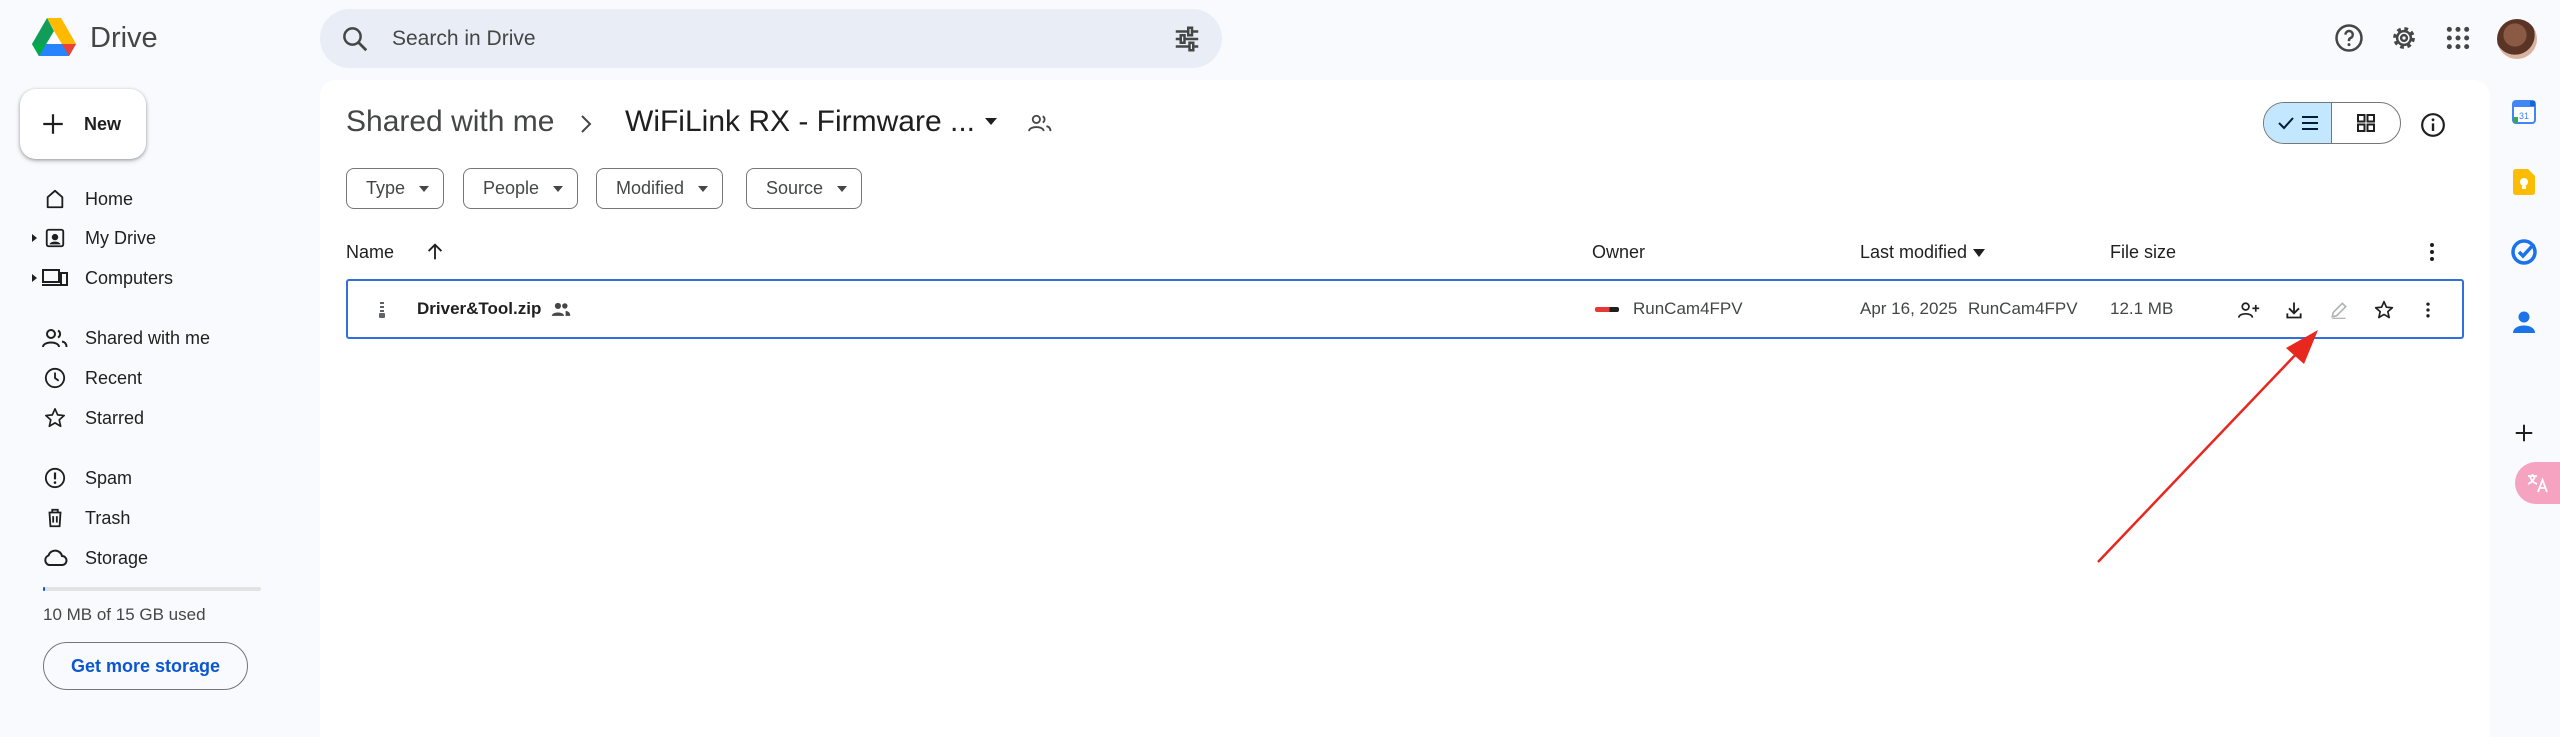 The width and height of the screenshot is (2560, 737). Describe the element at coordinates (55, 238) in the screenshot. I see `my-drive-icon` at that location.